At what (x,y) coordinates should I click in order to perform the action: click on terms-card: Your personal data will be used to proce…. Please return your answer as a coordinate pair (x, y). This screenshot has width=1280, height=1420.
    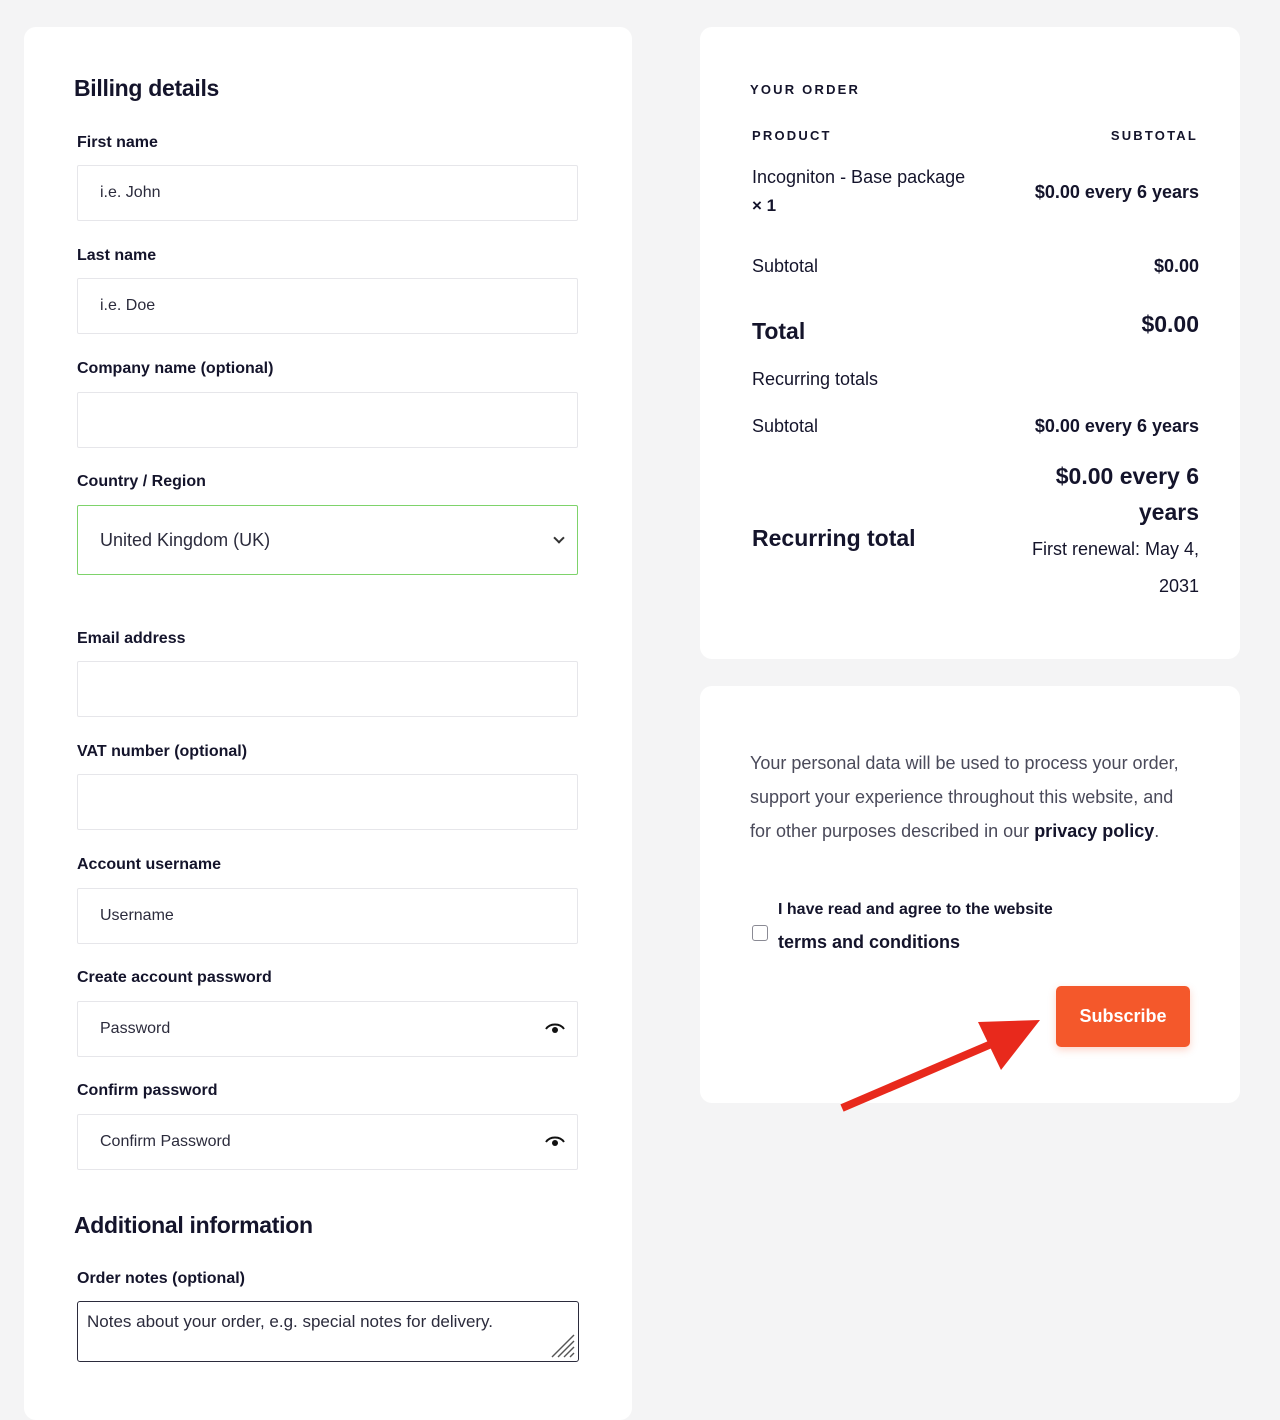
    Looking at the image, I should click on (970, 894).